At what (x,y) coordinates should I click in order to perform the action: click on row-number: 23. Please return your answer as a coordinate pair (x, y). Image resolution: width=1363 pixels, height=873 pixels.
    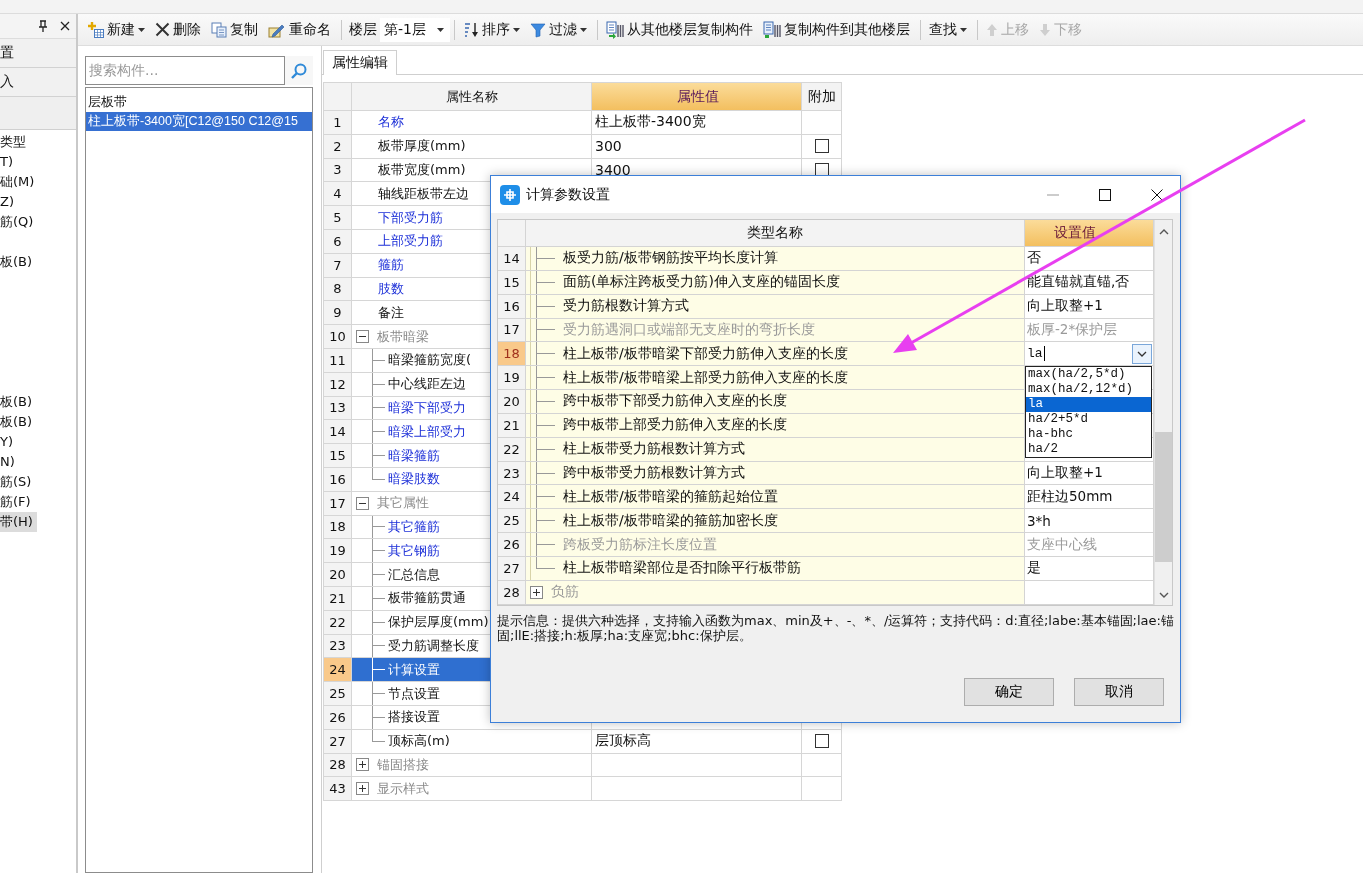
    Looking at the image, I should click on (512, 473).